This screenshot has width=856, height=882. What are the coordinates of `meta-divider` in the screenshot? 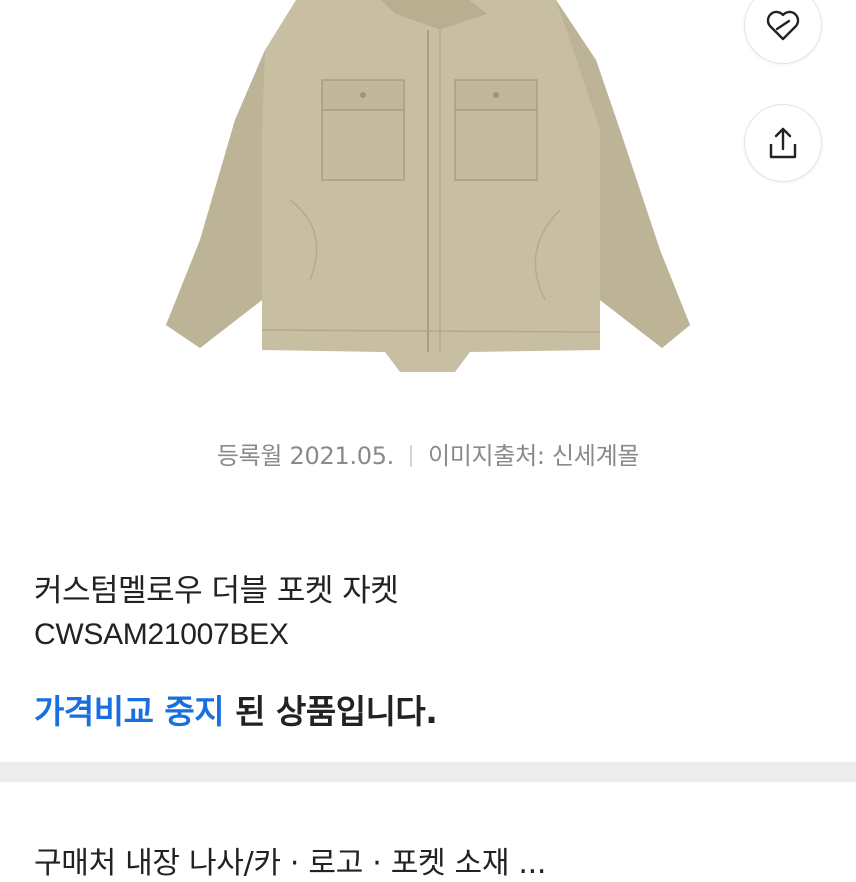 It's located at (411, 456).